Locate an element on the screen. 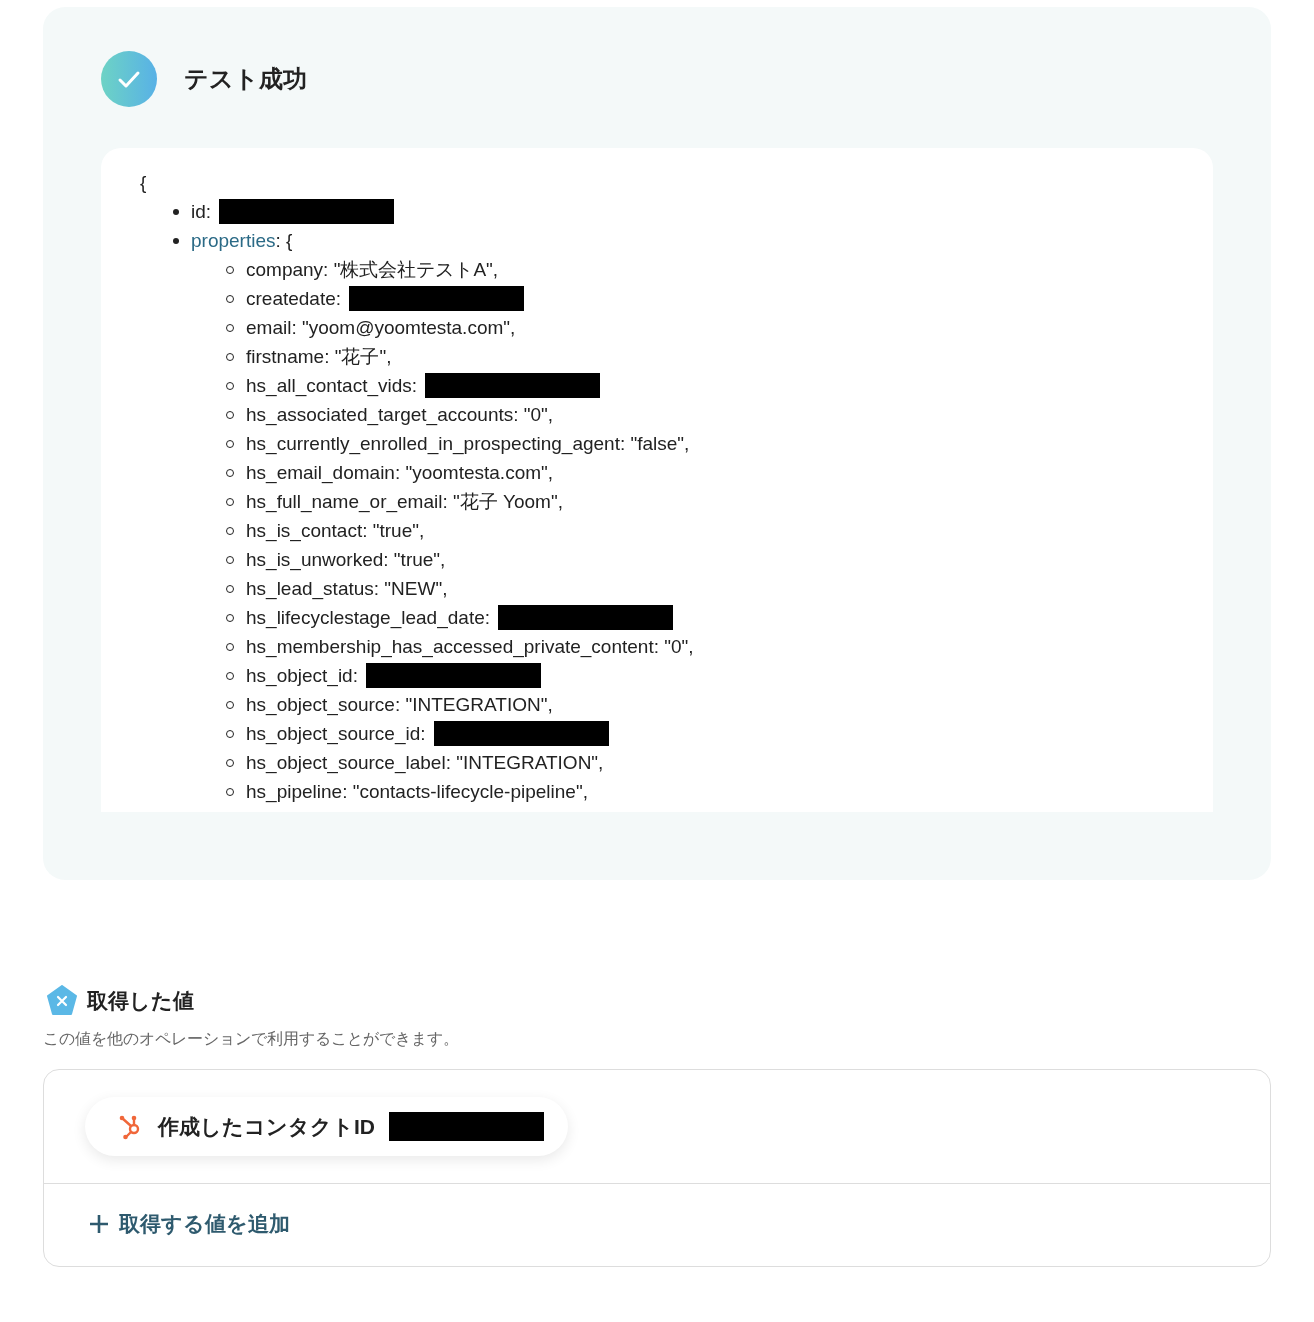 Image resolution: width=1314 pixels, height=1322 pixels. json-line: hs_lead_status: "NEW", is located at coordinates (347, 589).